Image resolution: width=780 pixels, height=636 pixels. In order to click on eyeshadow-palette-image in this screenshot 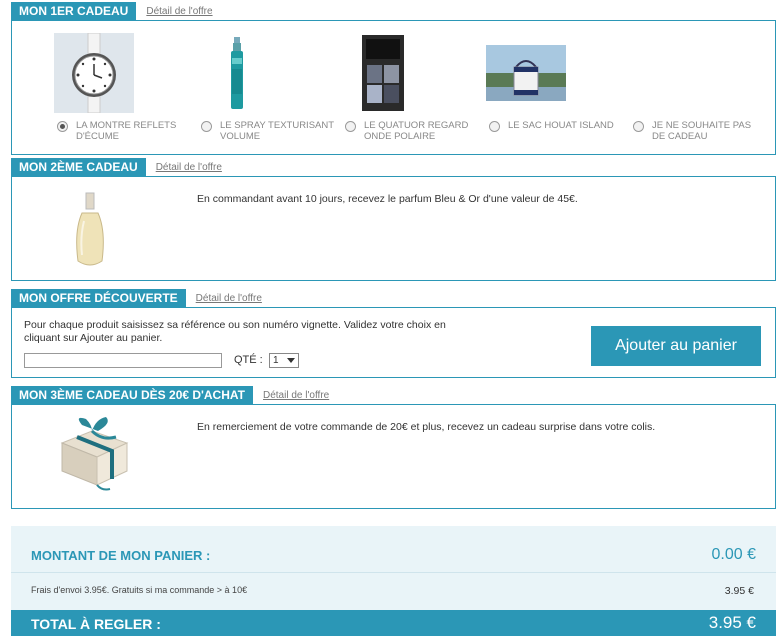, I will do `click(383, 73)`.